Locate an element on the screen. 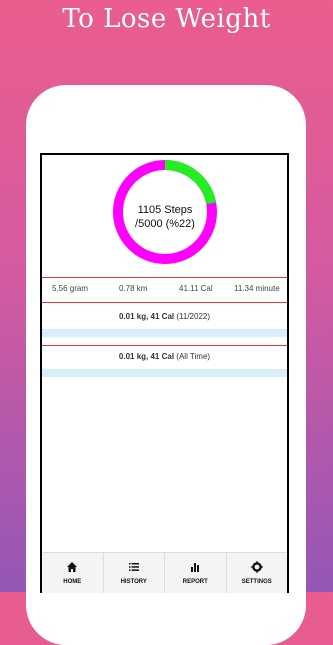 Image resolution: width=333 pixels, height=645 pixels. month-summary: 0.01 kg, 41 Cal (11/2022) is located at coordinates (164, 316).